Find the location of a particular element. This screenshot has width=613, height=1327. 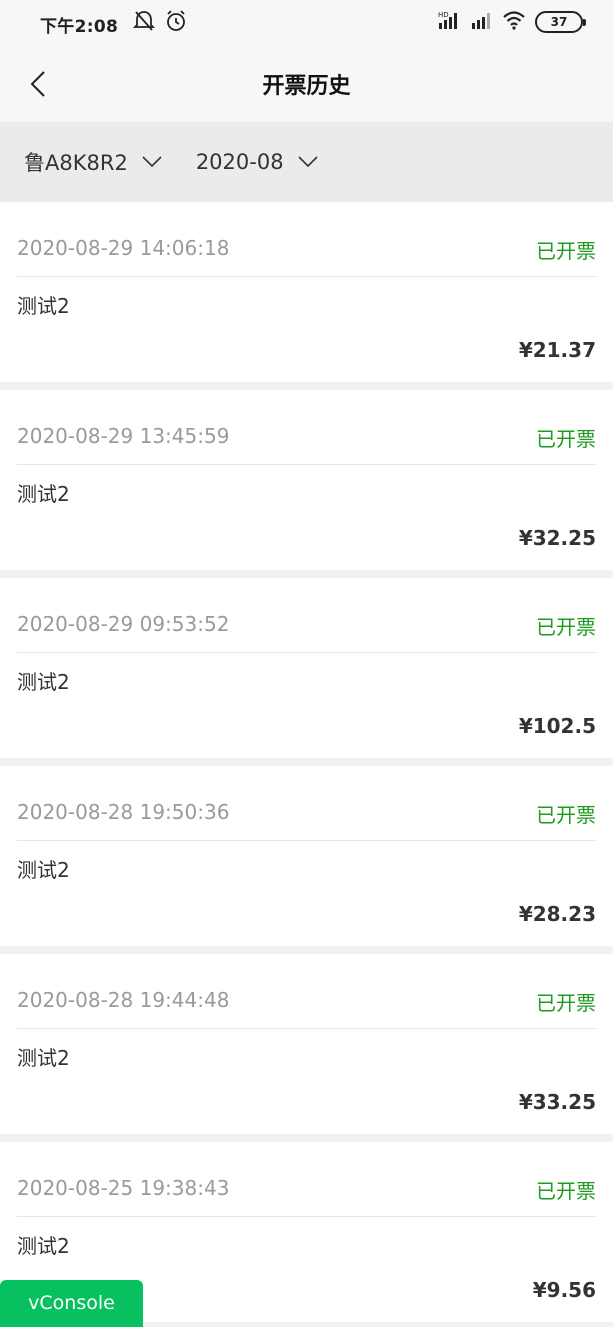

notification-muted-icon is located at coordinates (144, 23).